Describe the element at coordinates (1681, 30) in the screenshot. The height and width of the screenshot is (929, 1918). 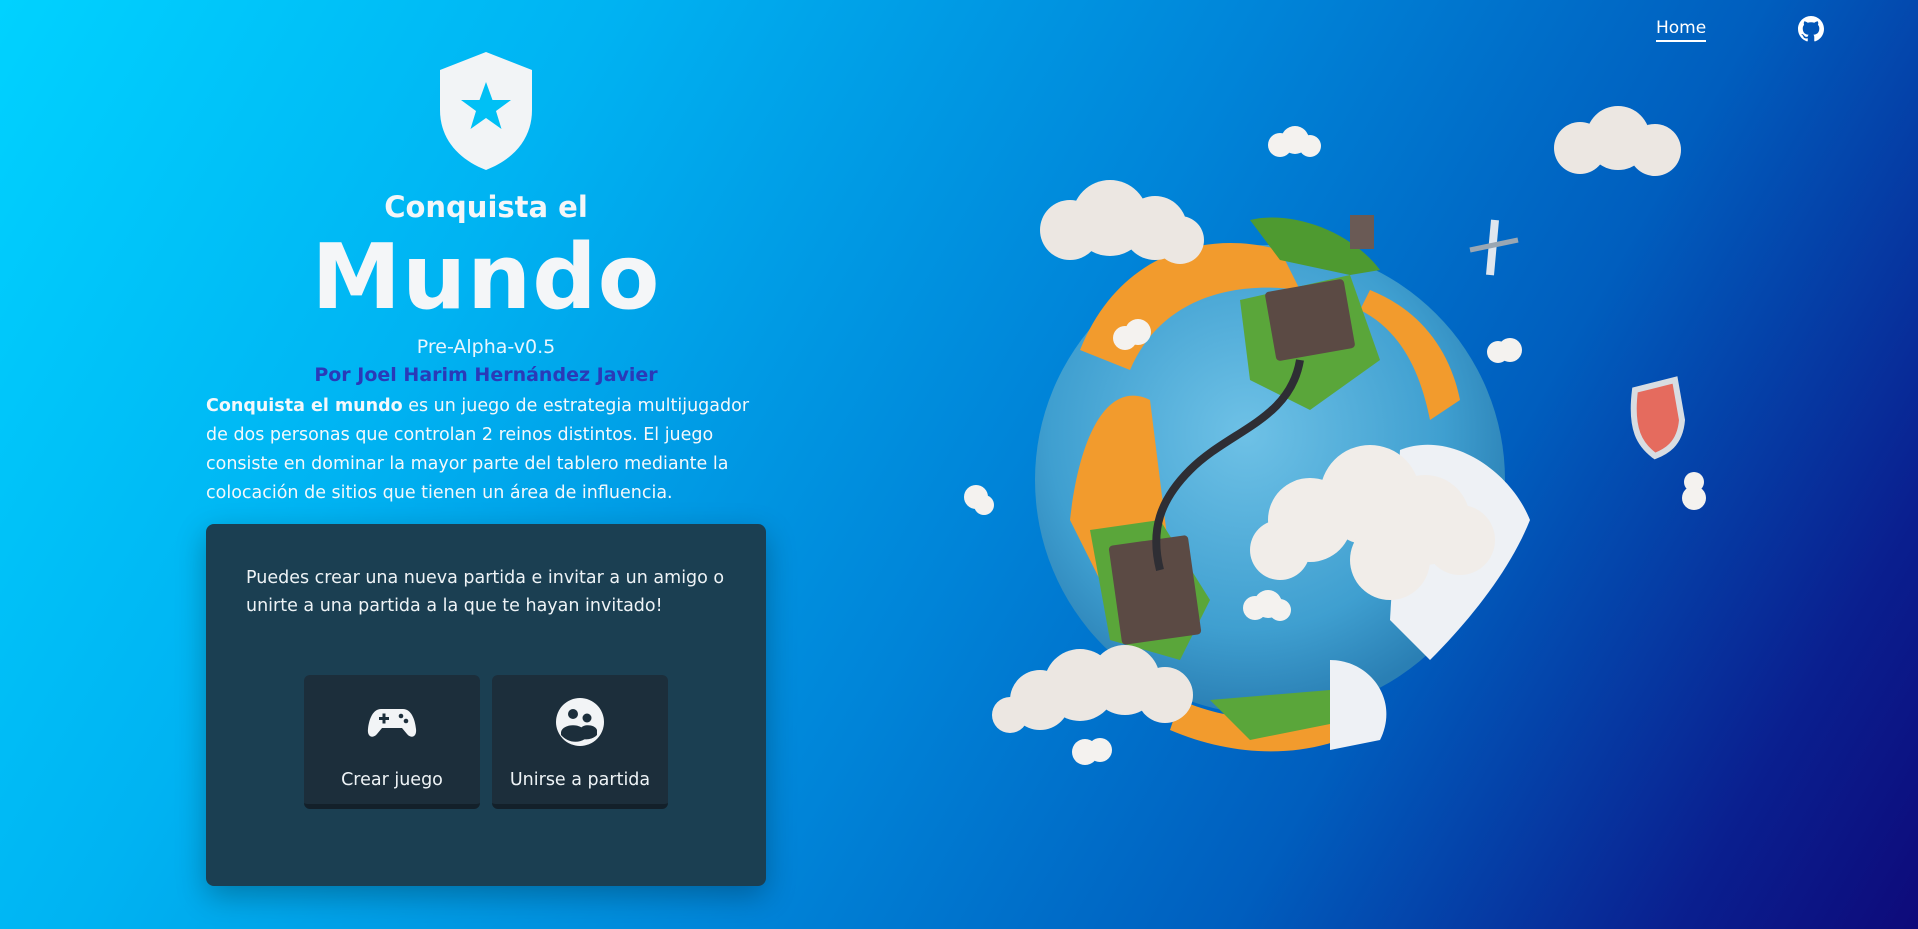
I see `nav-home-link: Home` at that location.